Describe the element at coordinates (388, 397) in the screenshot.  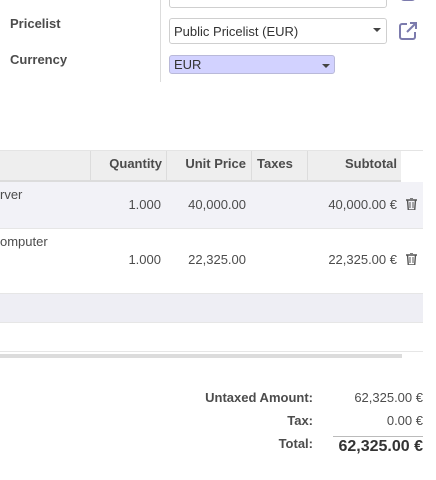
I see `untaxed-amount-value: 62,325.00 €` at that location.